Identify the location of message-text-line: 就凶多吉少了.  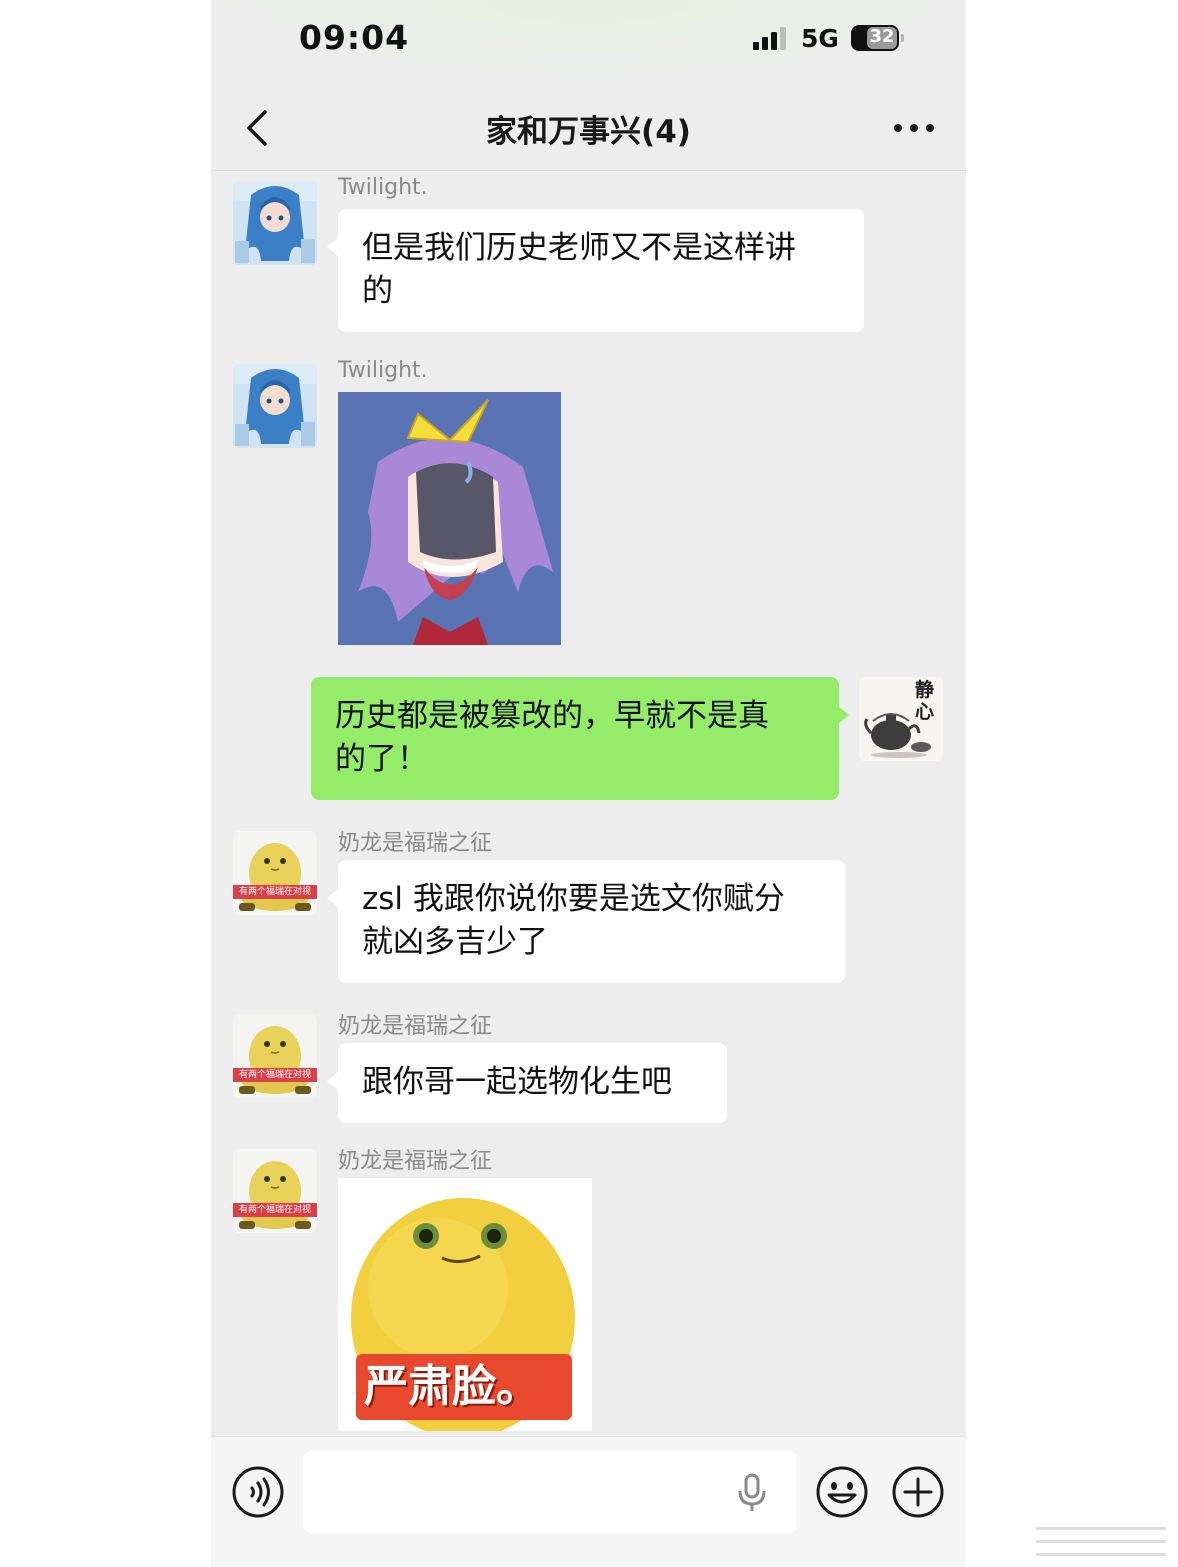
(455, 942).